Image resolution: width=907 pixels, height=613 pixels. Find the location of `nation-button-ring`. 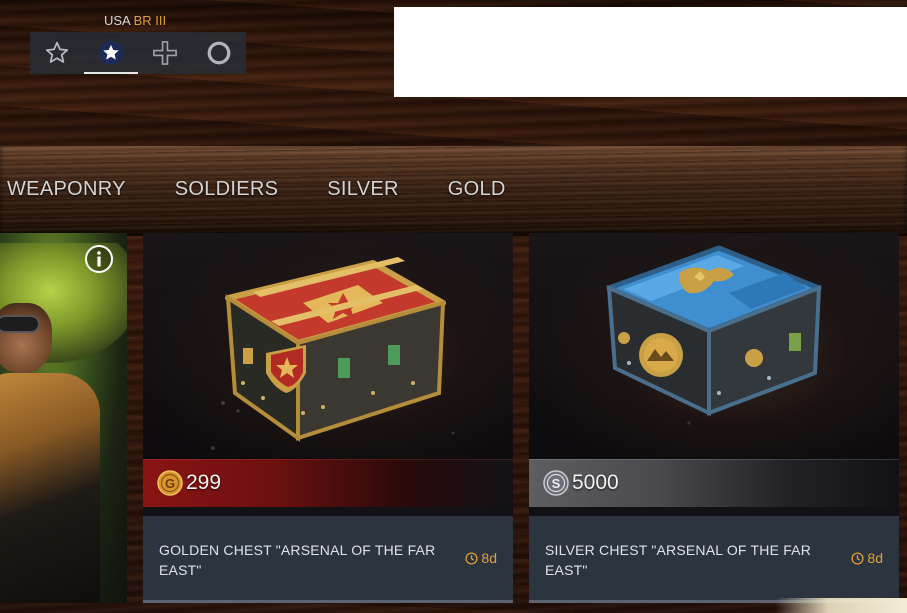

nation-button-ring is located at coordinates (219, 53).